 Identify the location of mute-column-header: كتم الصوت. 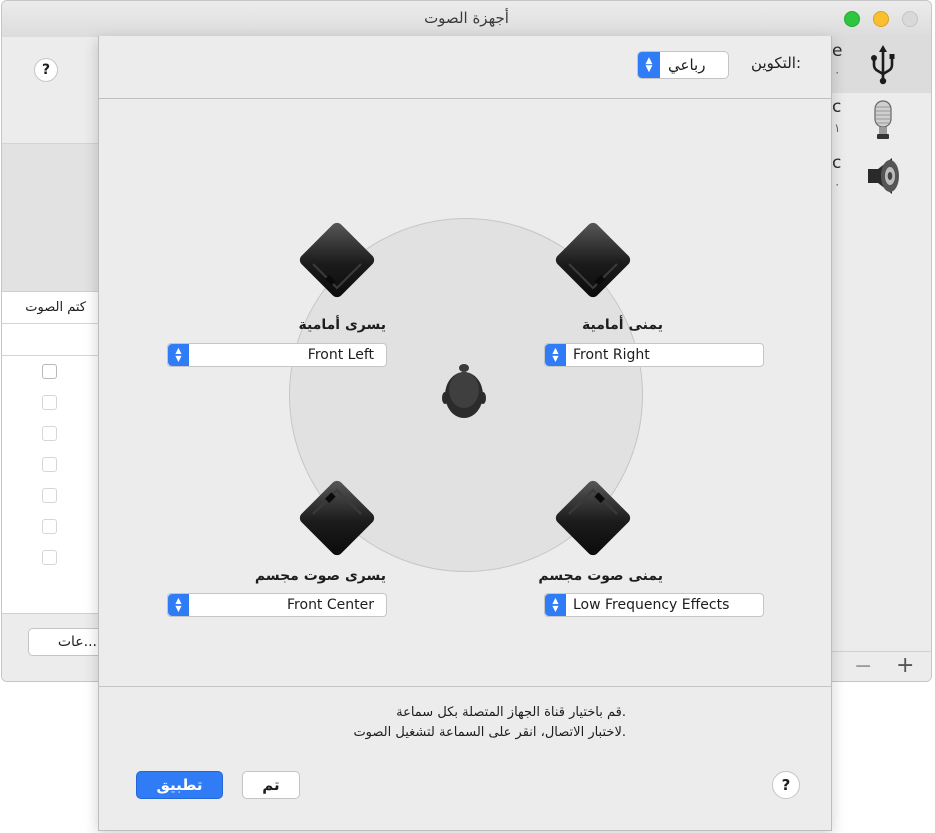
(51, 308).